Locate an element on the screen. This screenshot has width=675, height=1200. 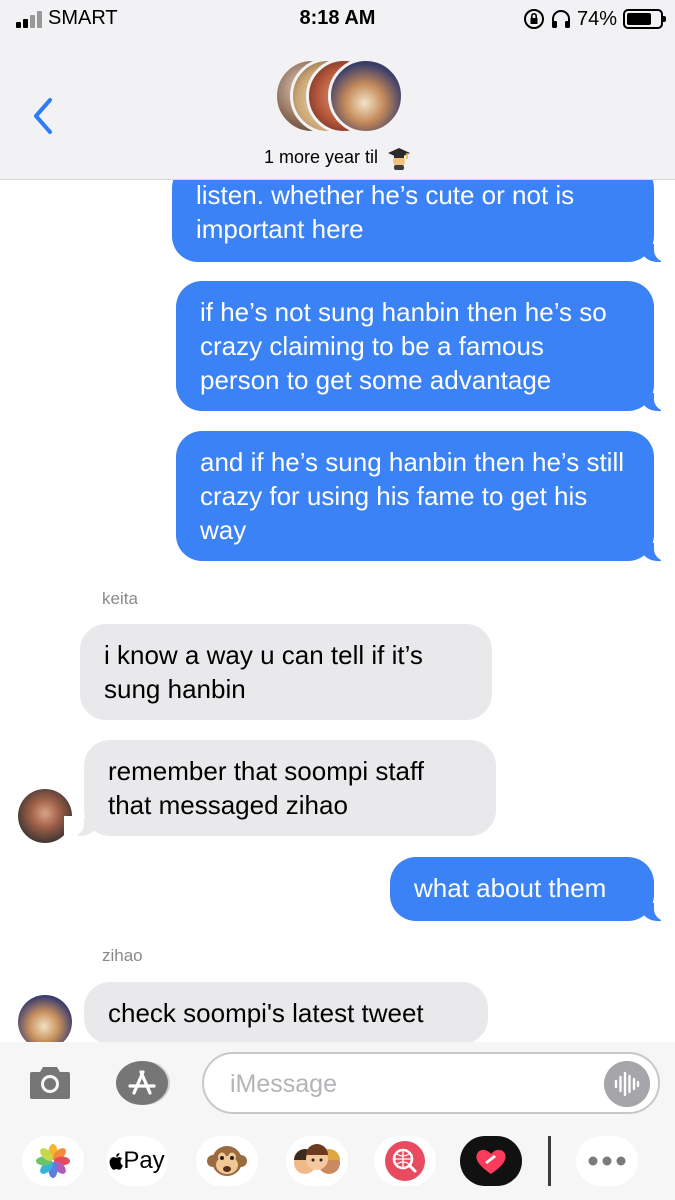
back-chevron-icon is located at coordinates (43, 116).